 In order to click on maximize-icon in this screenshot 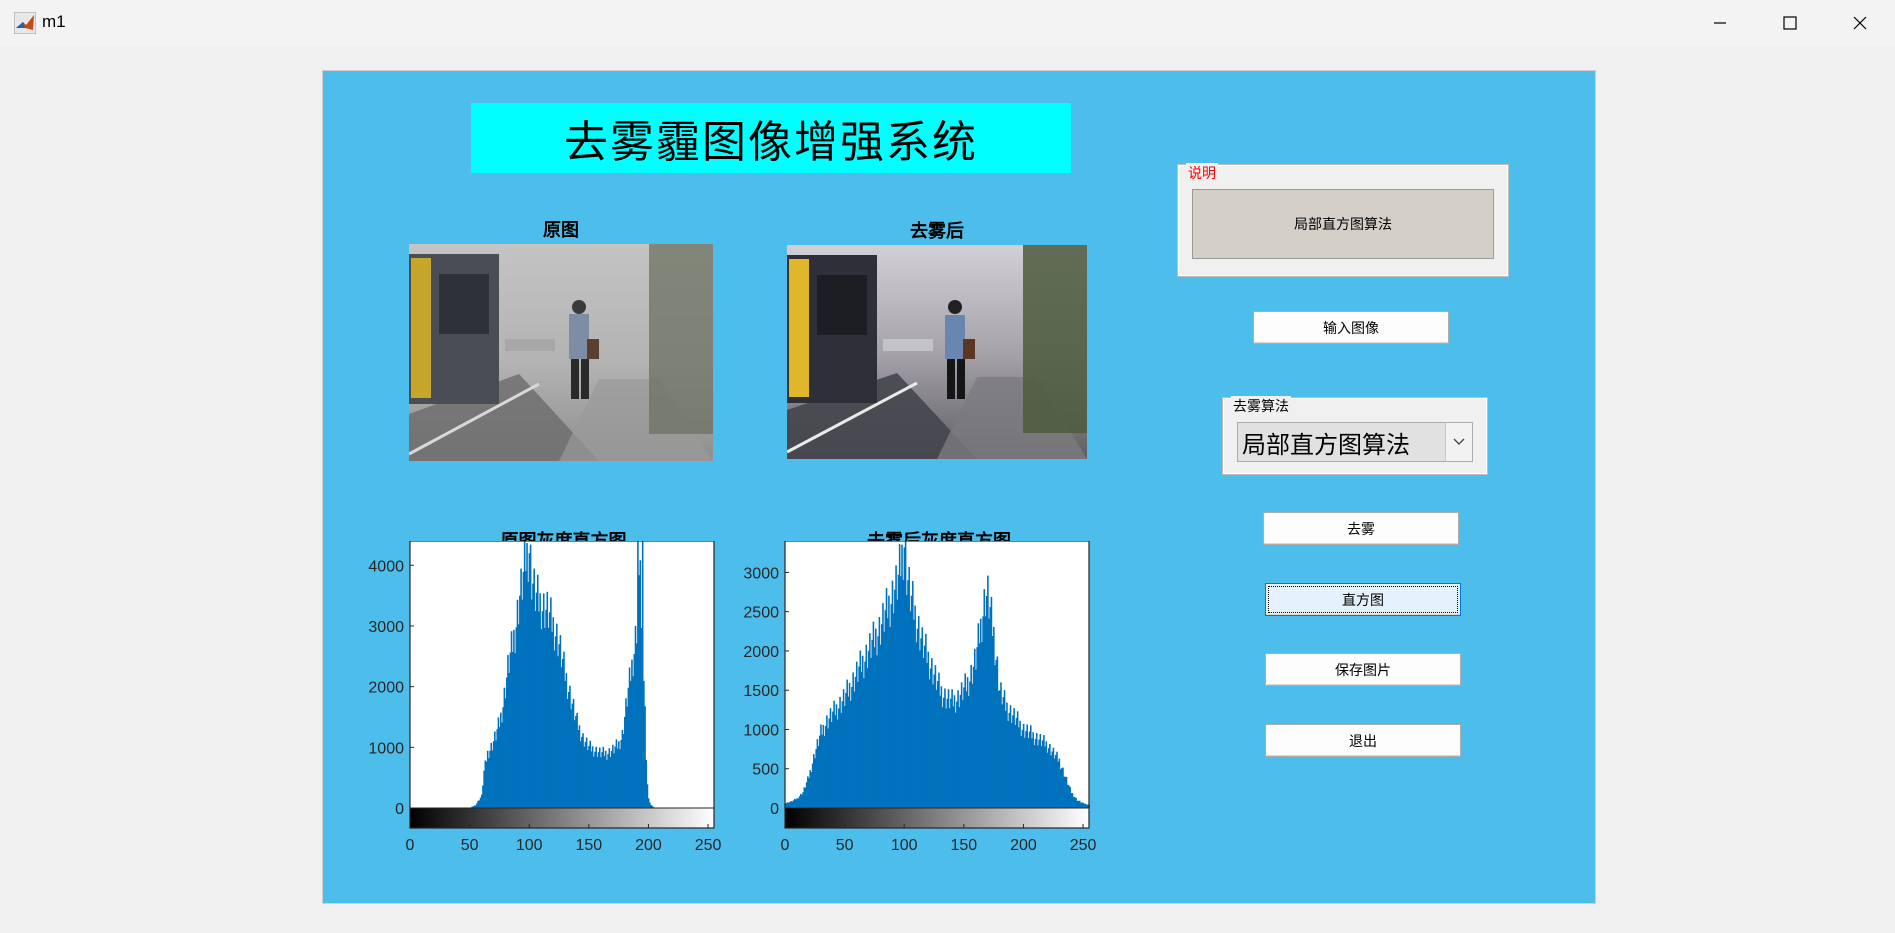, I will do `click(1790, 23)`.